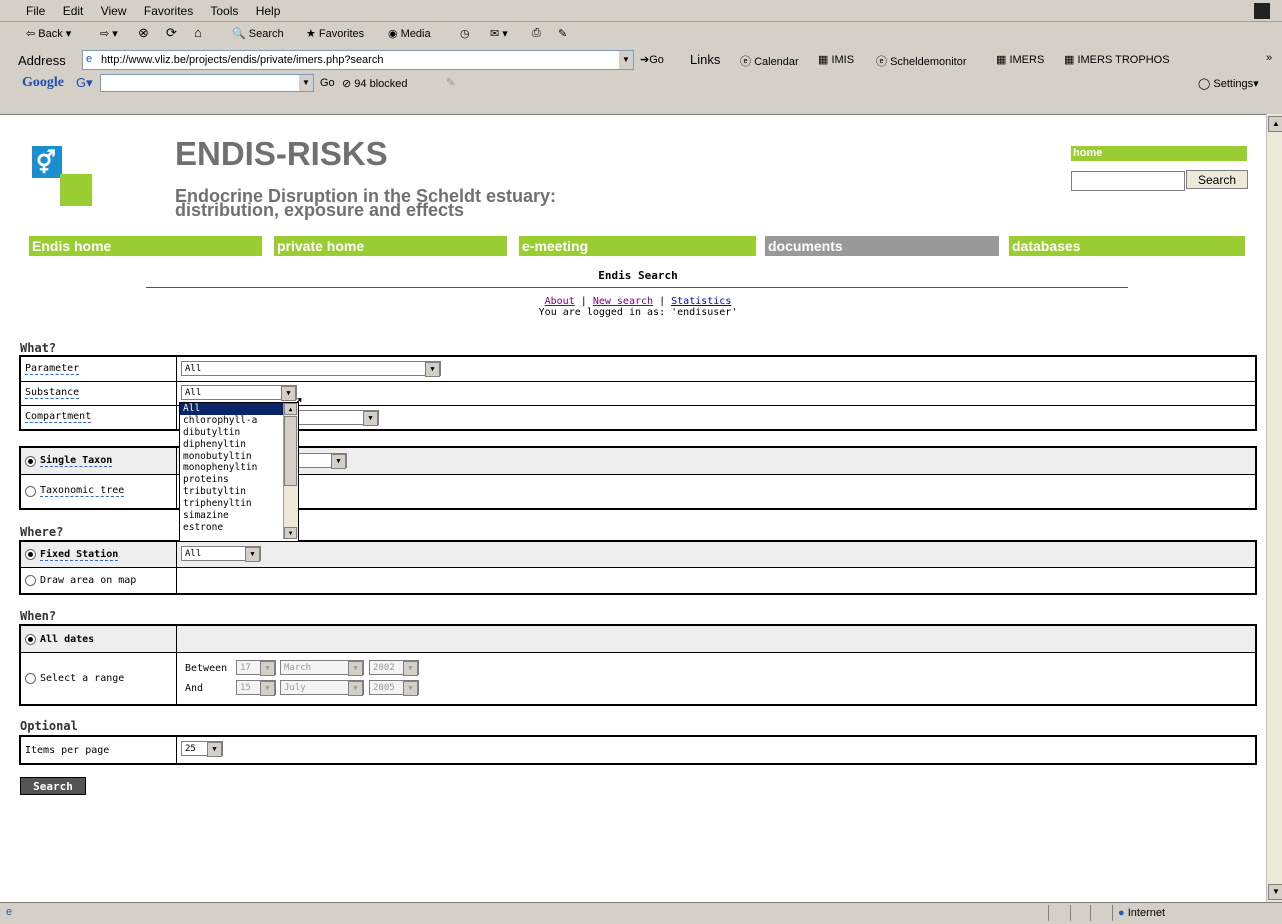 The height and width of the screenshot is (924, 1282). Describe the element at coordinates (231, 445) in the screenshot. I see `dropdown-option: diphenyltin` at that location.